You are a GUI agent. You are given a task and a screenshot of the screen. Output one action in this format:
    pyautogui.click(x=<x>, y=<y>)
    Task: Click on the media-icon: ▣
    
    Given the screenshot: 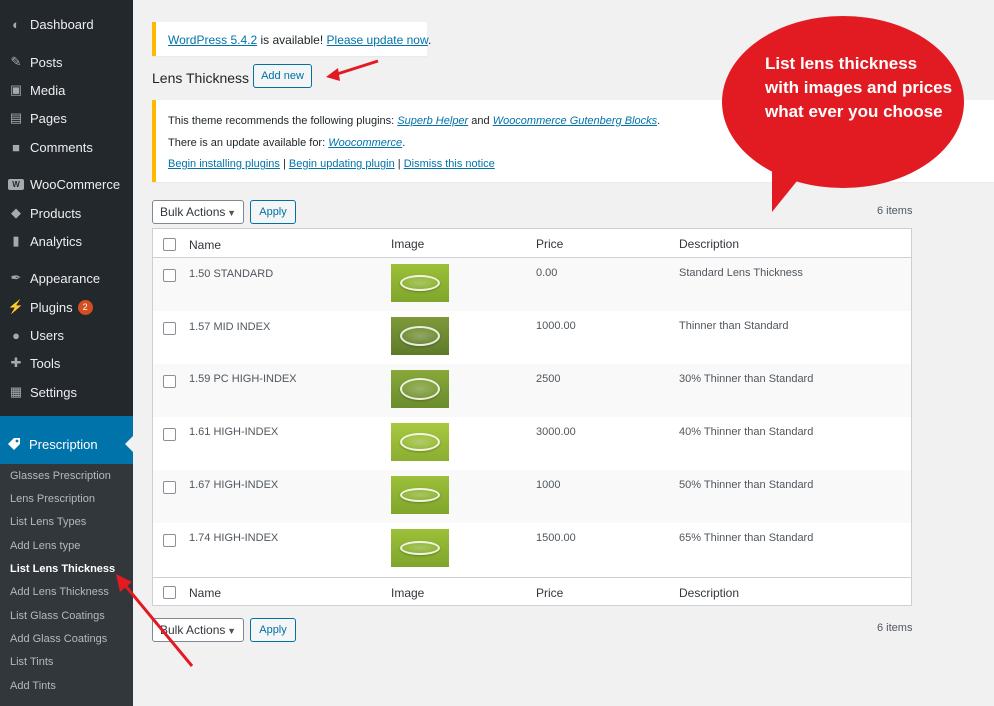 What is the action you would take?
    pyautogui.click(x=16, y=89)
    